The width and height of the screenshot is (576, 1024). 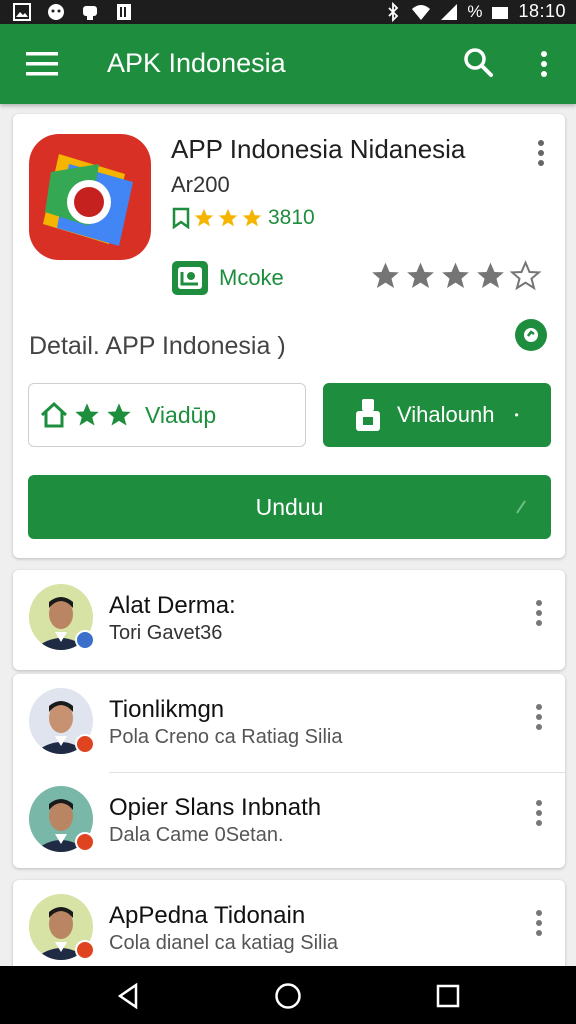 What do you see at coordinates (167, 709) in the screenshot?
I see `reviewer-name: Tionlikmgn` at bounding box center [167, 709].